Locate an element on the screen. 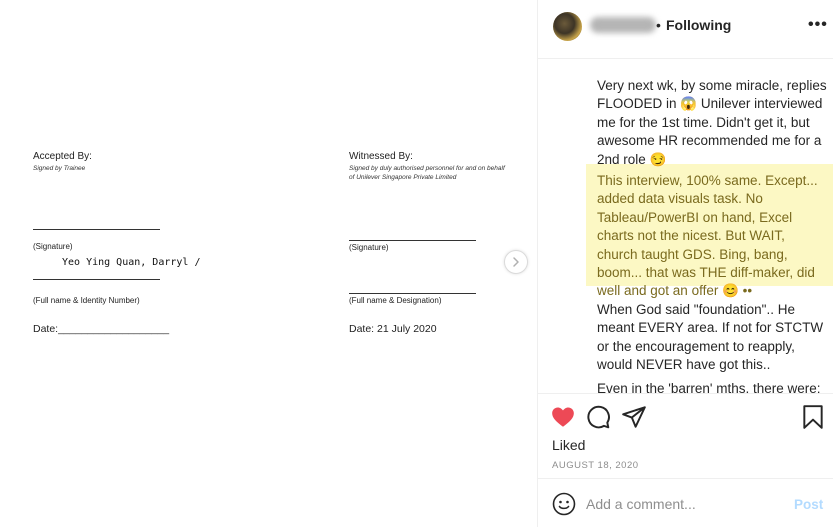 The width and height of the screenshot is (833, 527). more-options-icon: ••• is located at coordinates (818, 25).